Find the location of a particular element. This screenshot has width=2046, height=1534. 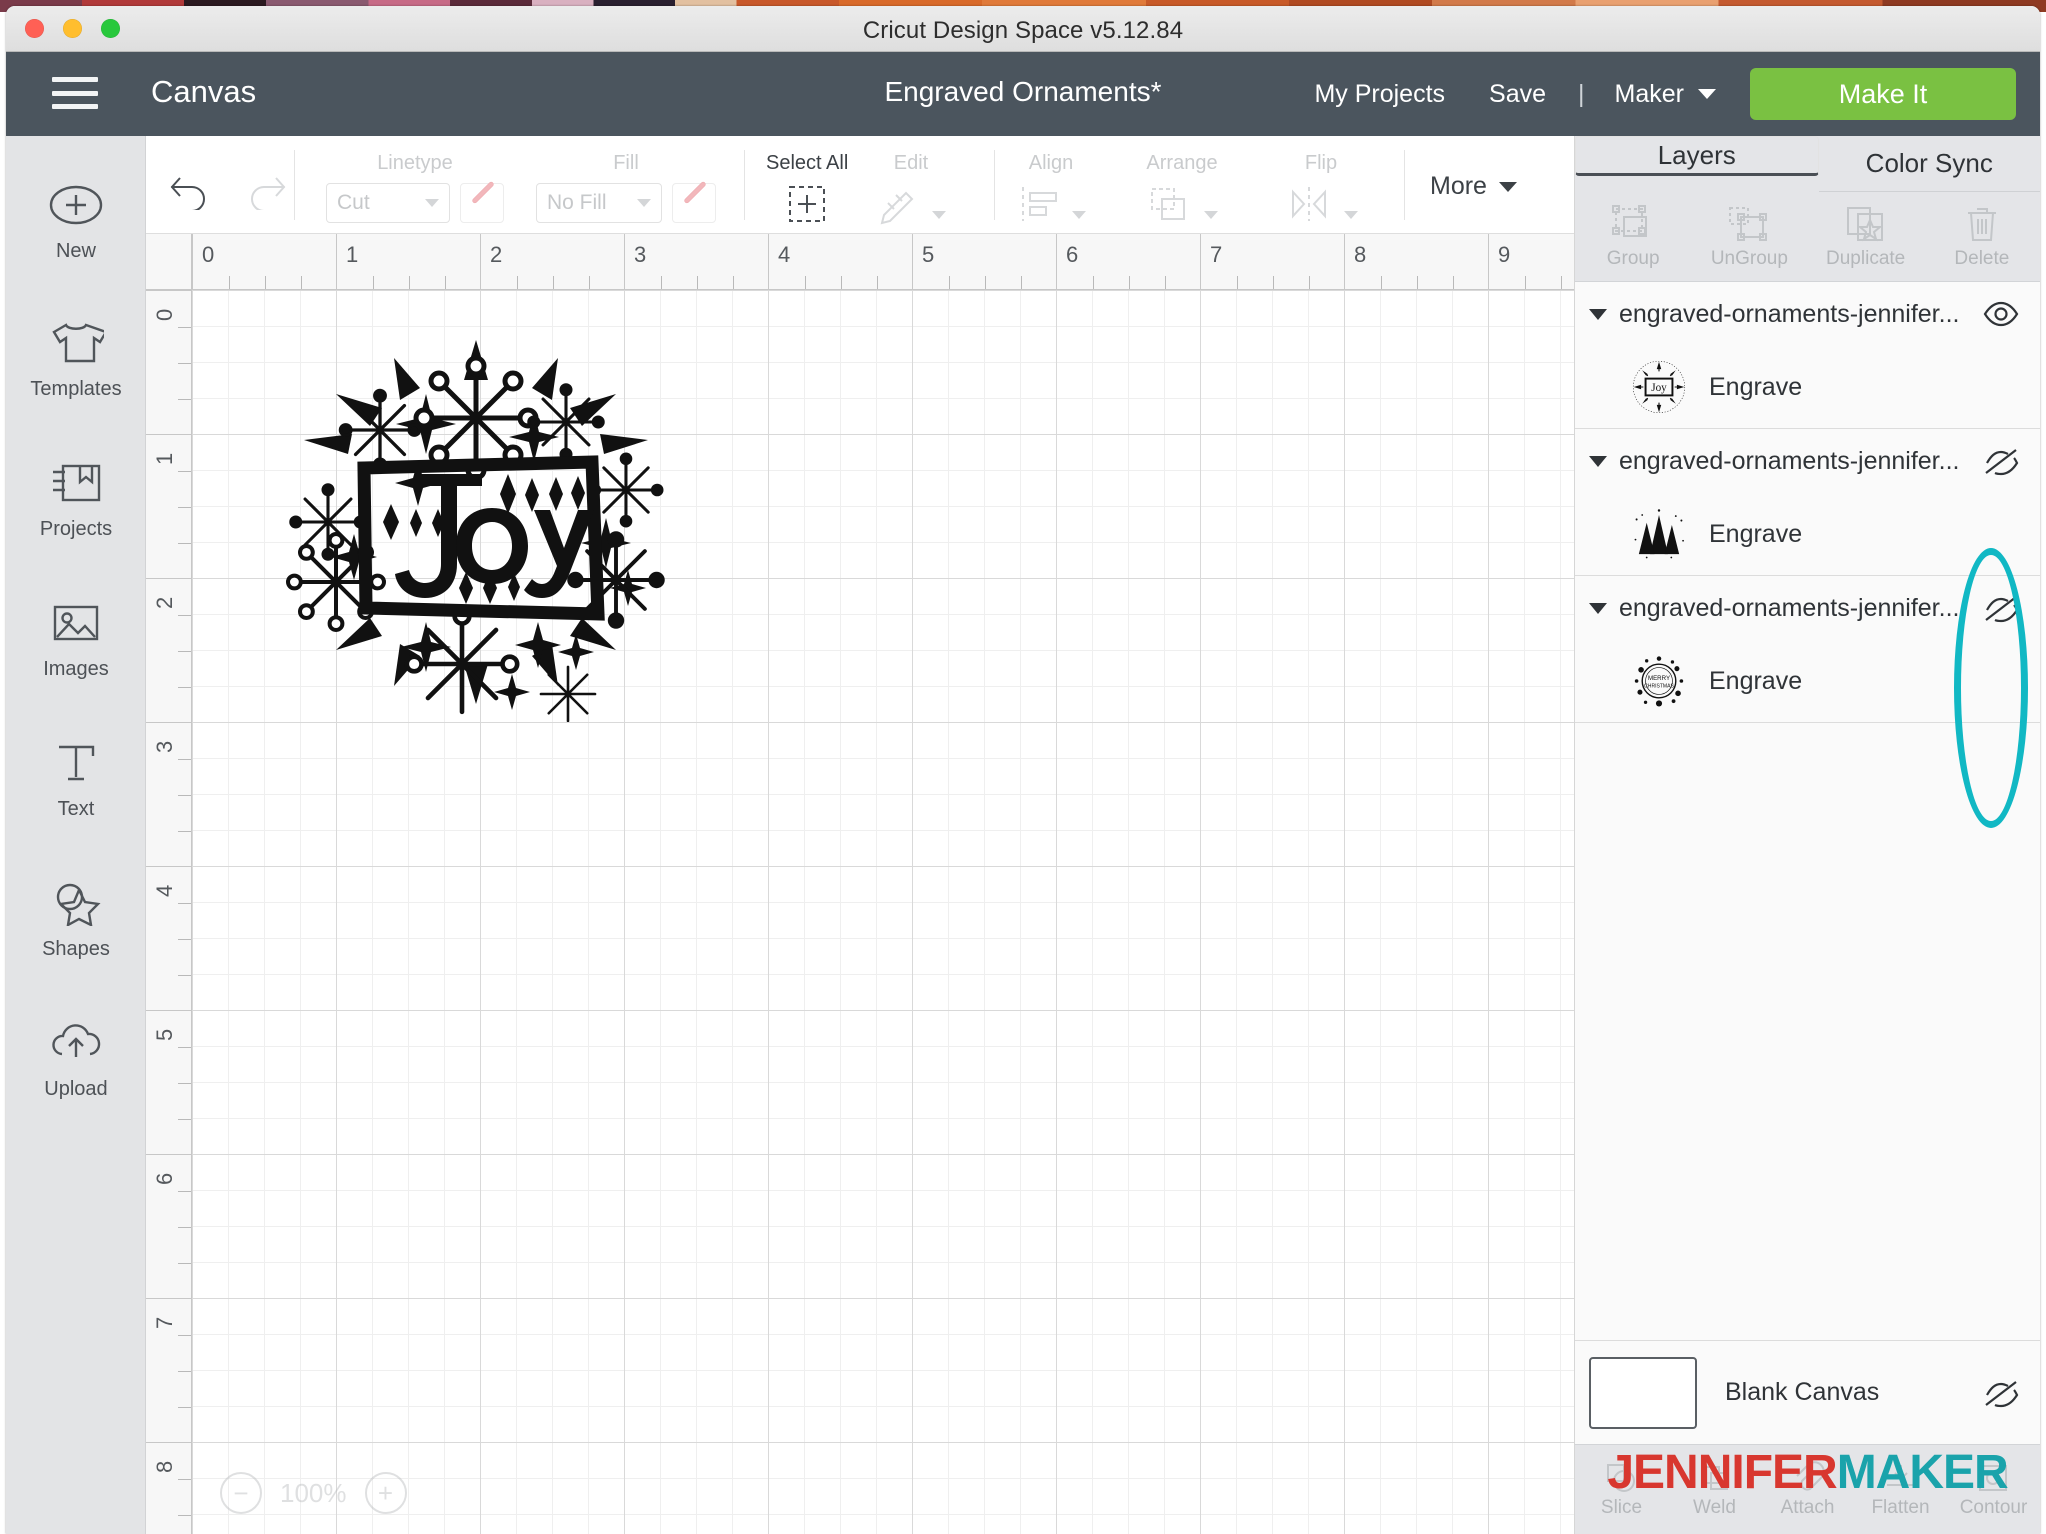

fill-color-swatch is located at coordinates (694, 203).